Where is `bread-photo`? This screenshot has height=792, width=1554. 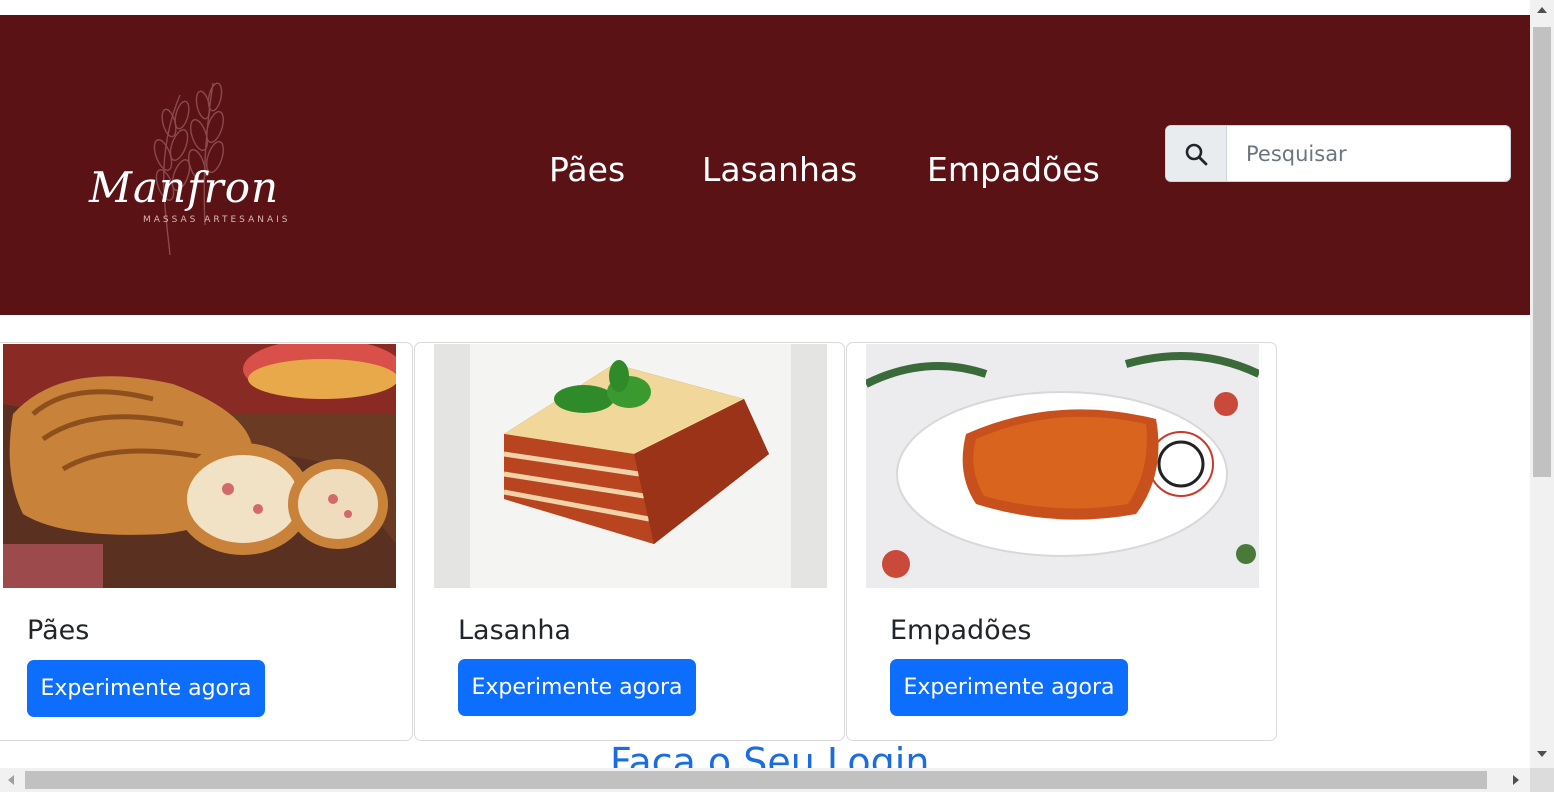
bread-photo is located at coordinates (199, 466).